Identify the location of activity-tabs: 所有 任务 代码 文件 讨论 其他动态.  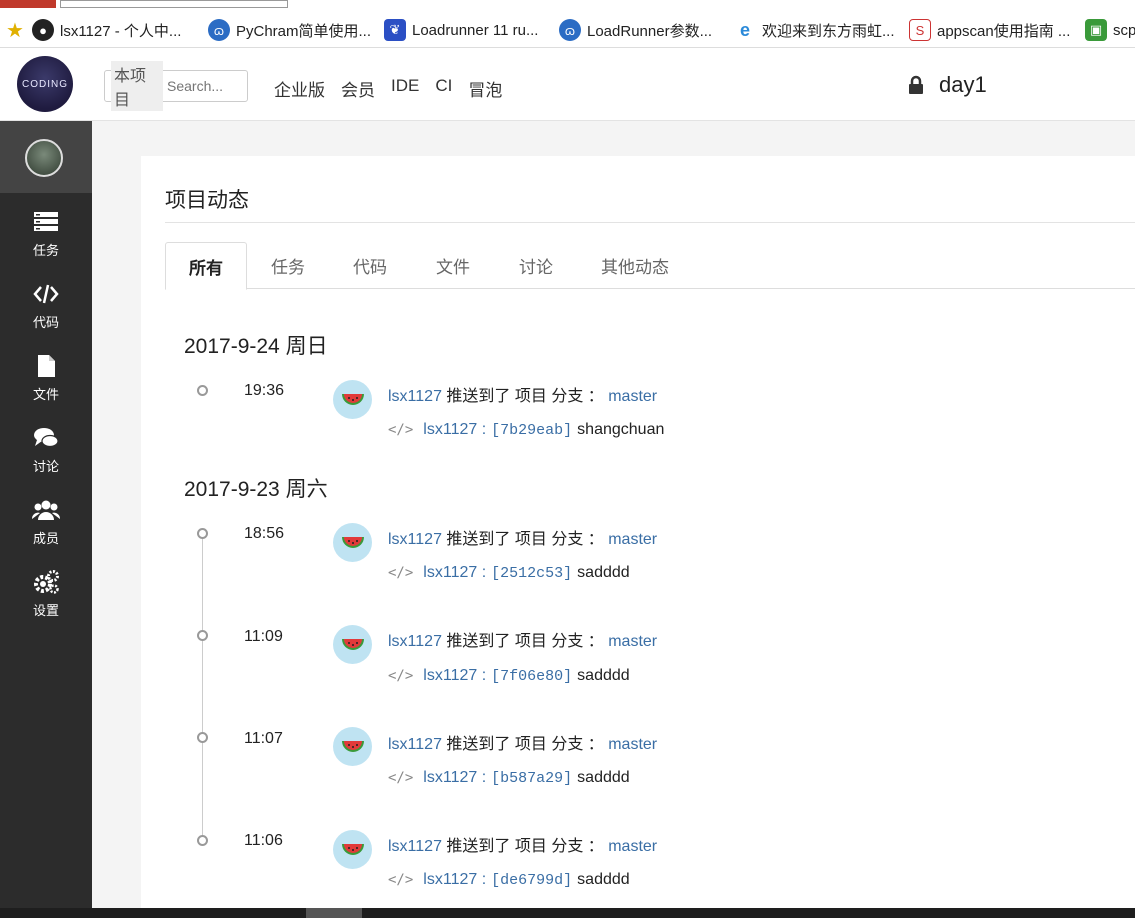
(650, 266).